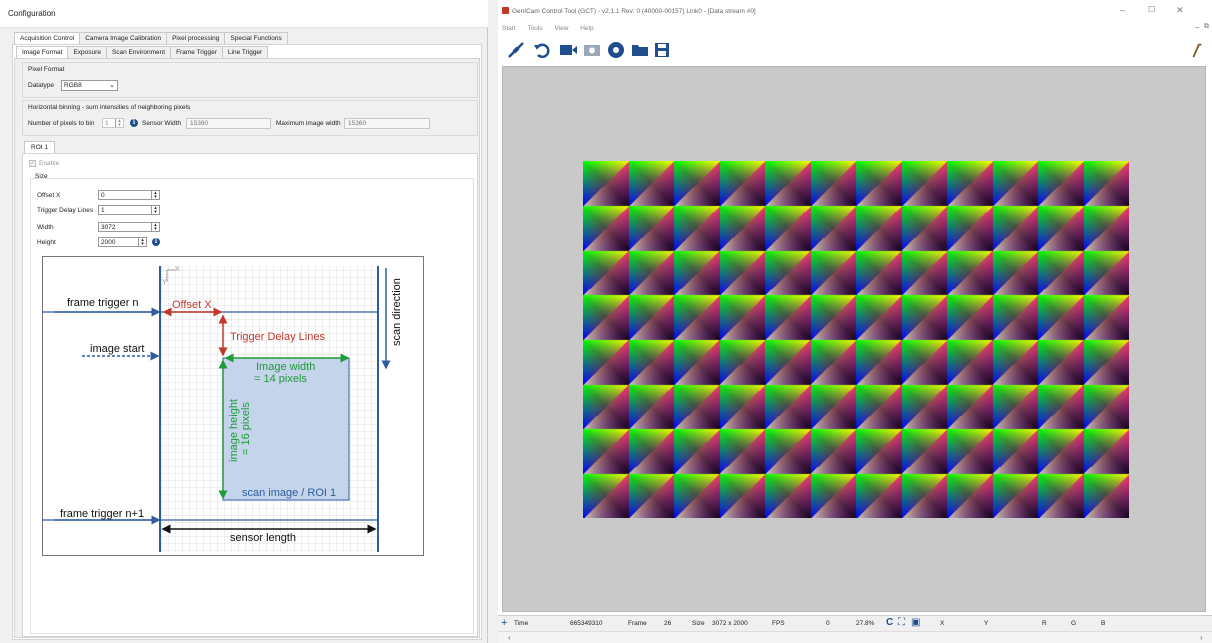 The height and width of the screenshot is (643, 1212). Describe the element at coordinates (855, 29) in the screenshot. I see `menubar: Start Tools View Help – ⧉` at that location.